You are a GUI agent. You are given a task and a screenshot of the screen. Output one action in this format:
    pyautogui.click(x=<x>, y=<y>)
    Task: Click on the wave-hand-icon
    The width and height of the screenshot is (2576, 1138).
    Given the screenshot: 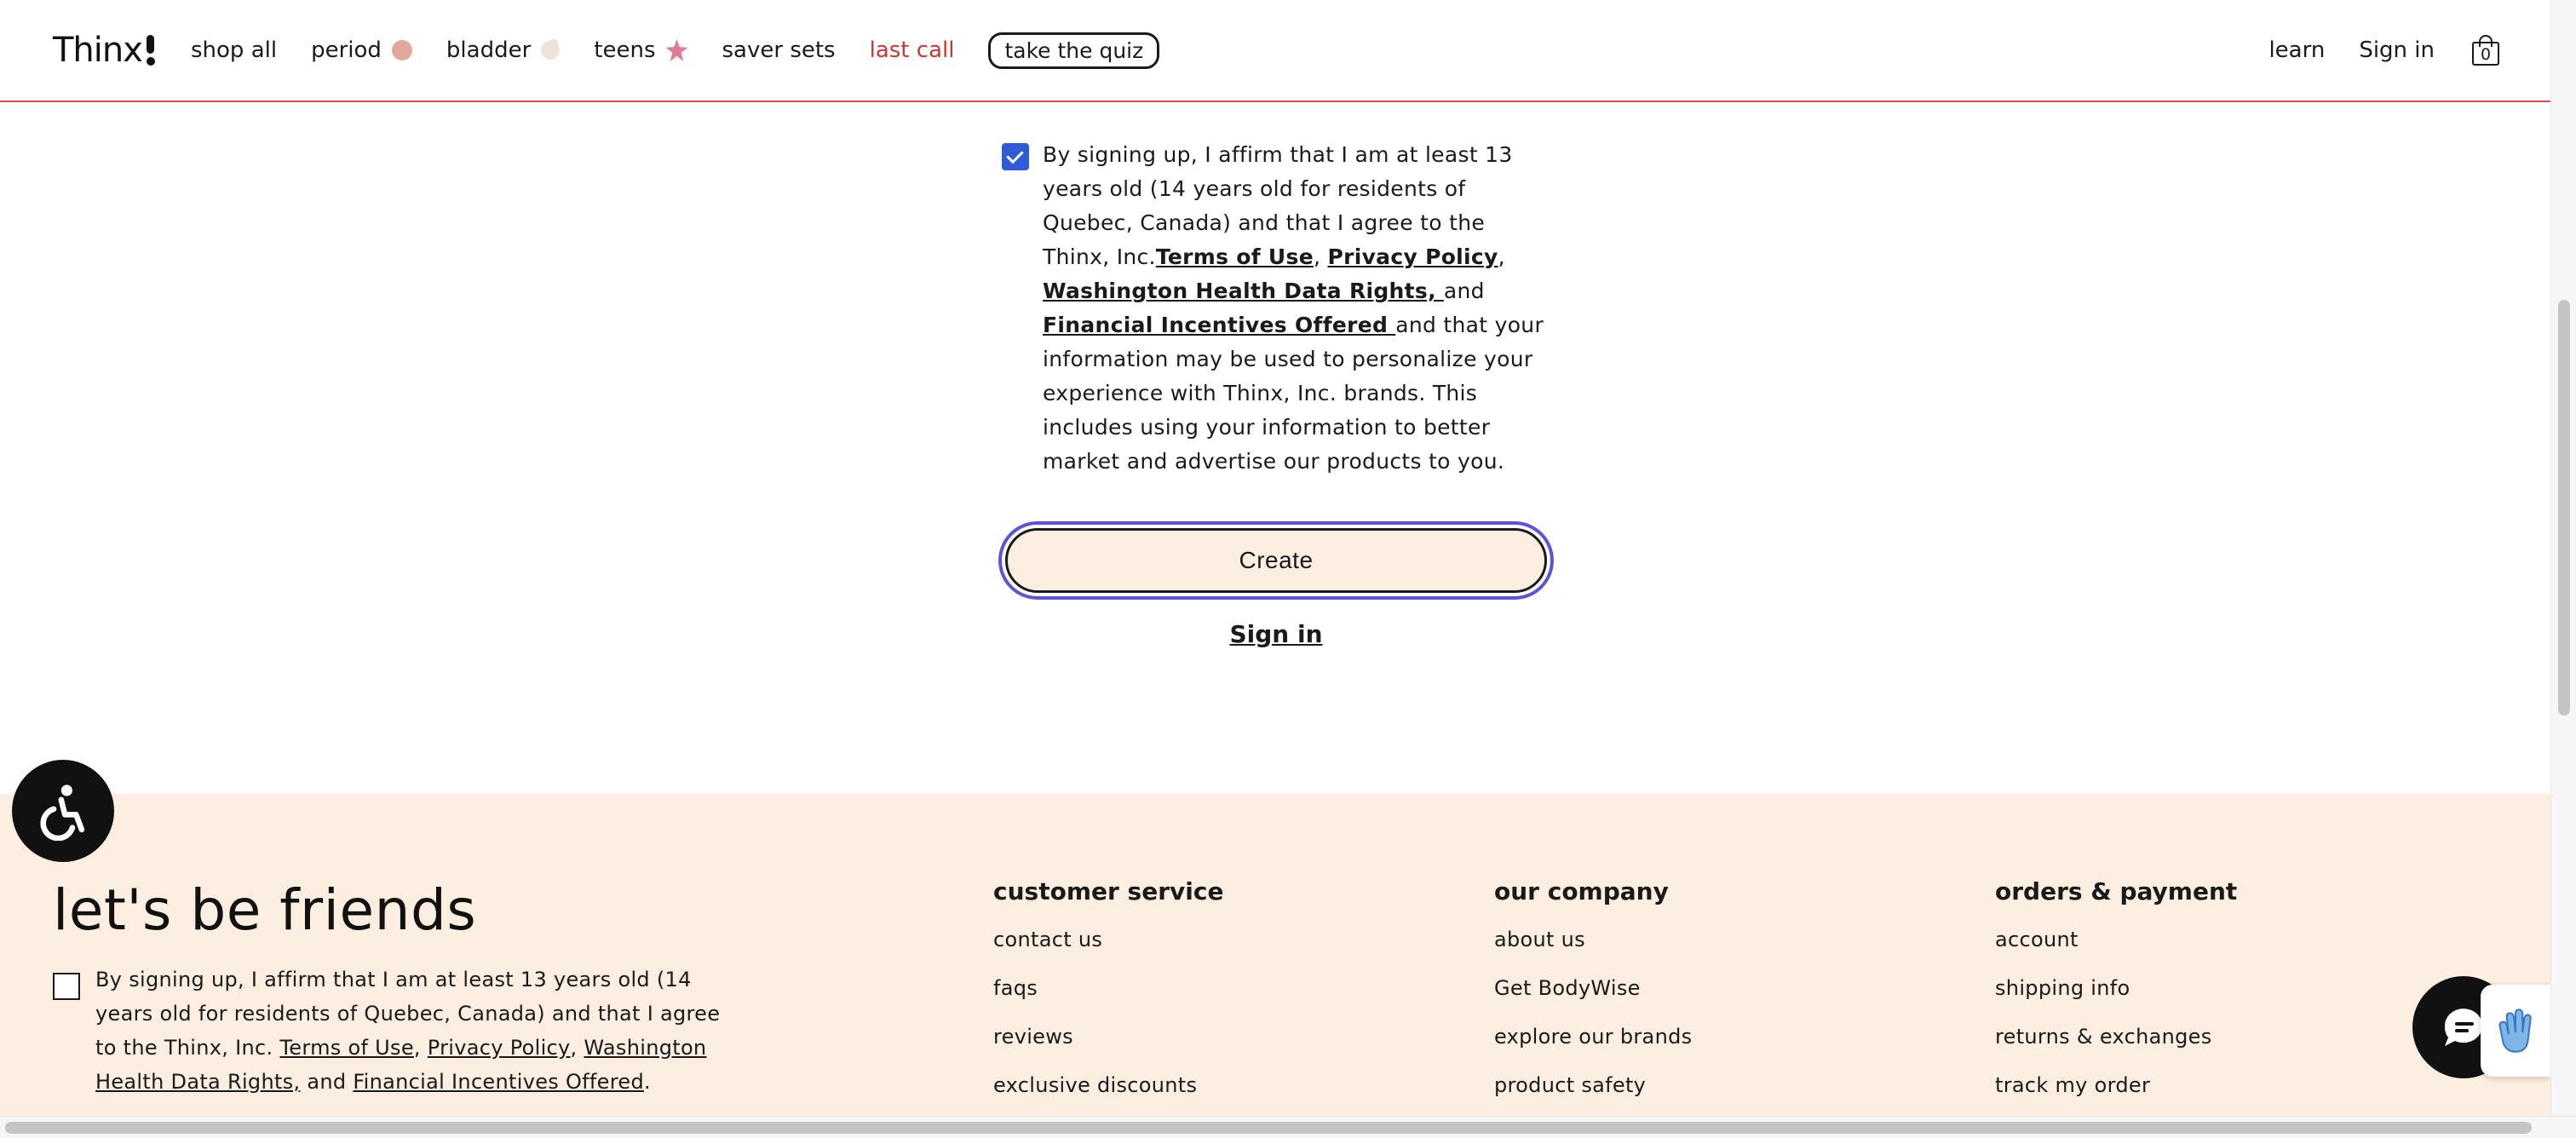 What is the action you would take?
    pyautogui.click(x=2515, y=1031)
    